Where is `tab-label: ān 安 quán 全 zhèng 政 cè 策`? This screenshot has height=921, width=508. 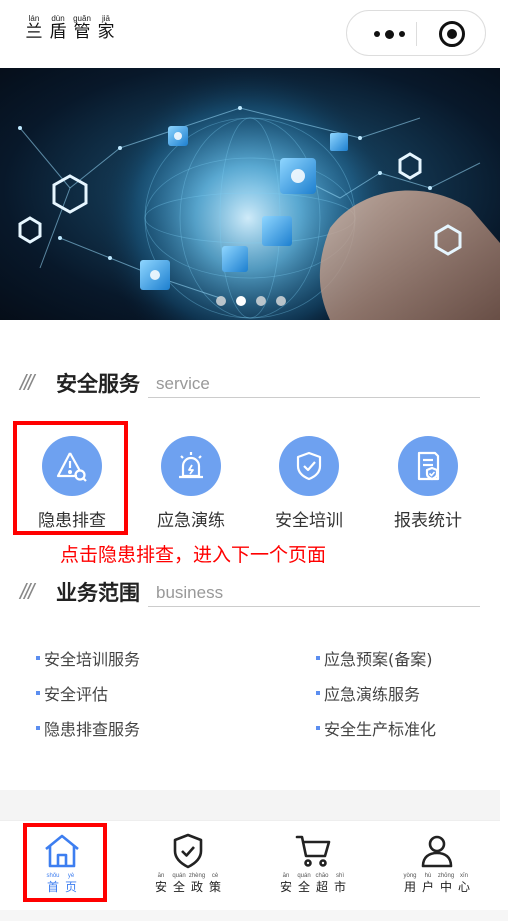 tab-label: ān 安 quán 全 zhèng 政 cè 策 is located at coordinates (188, 883).